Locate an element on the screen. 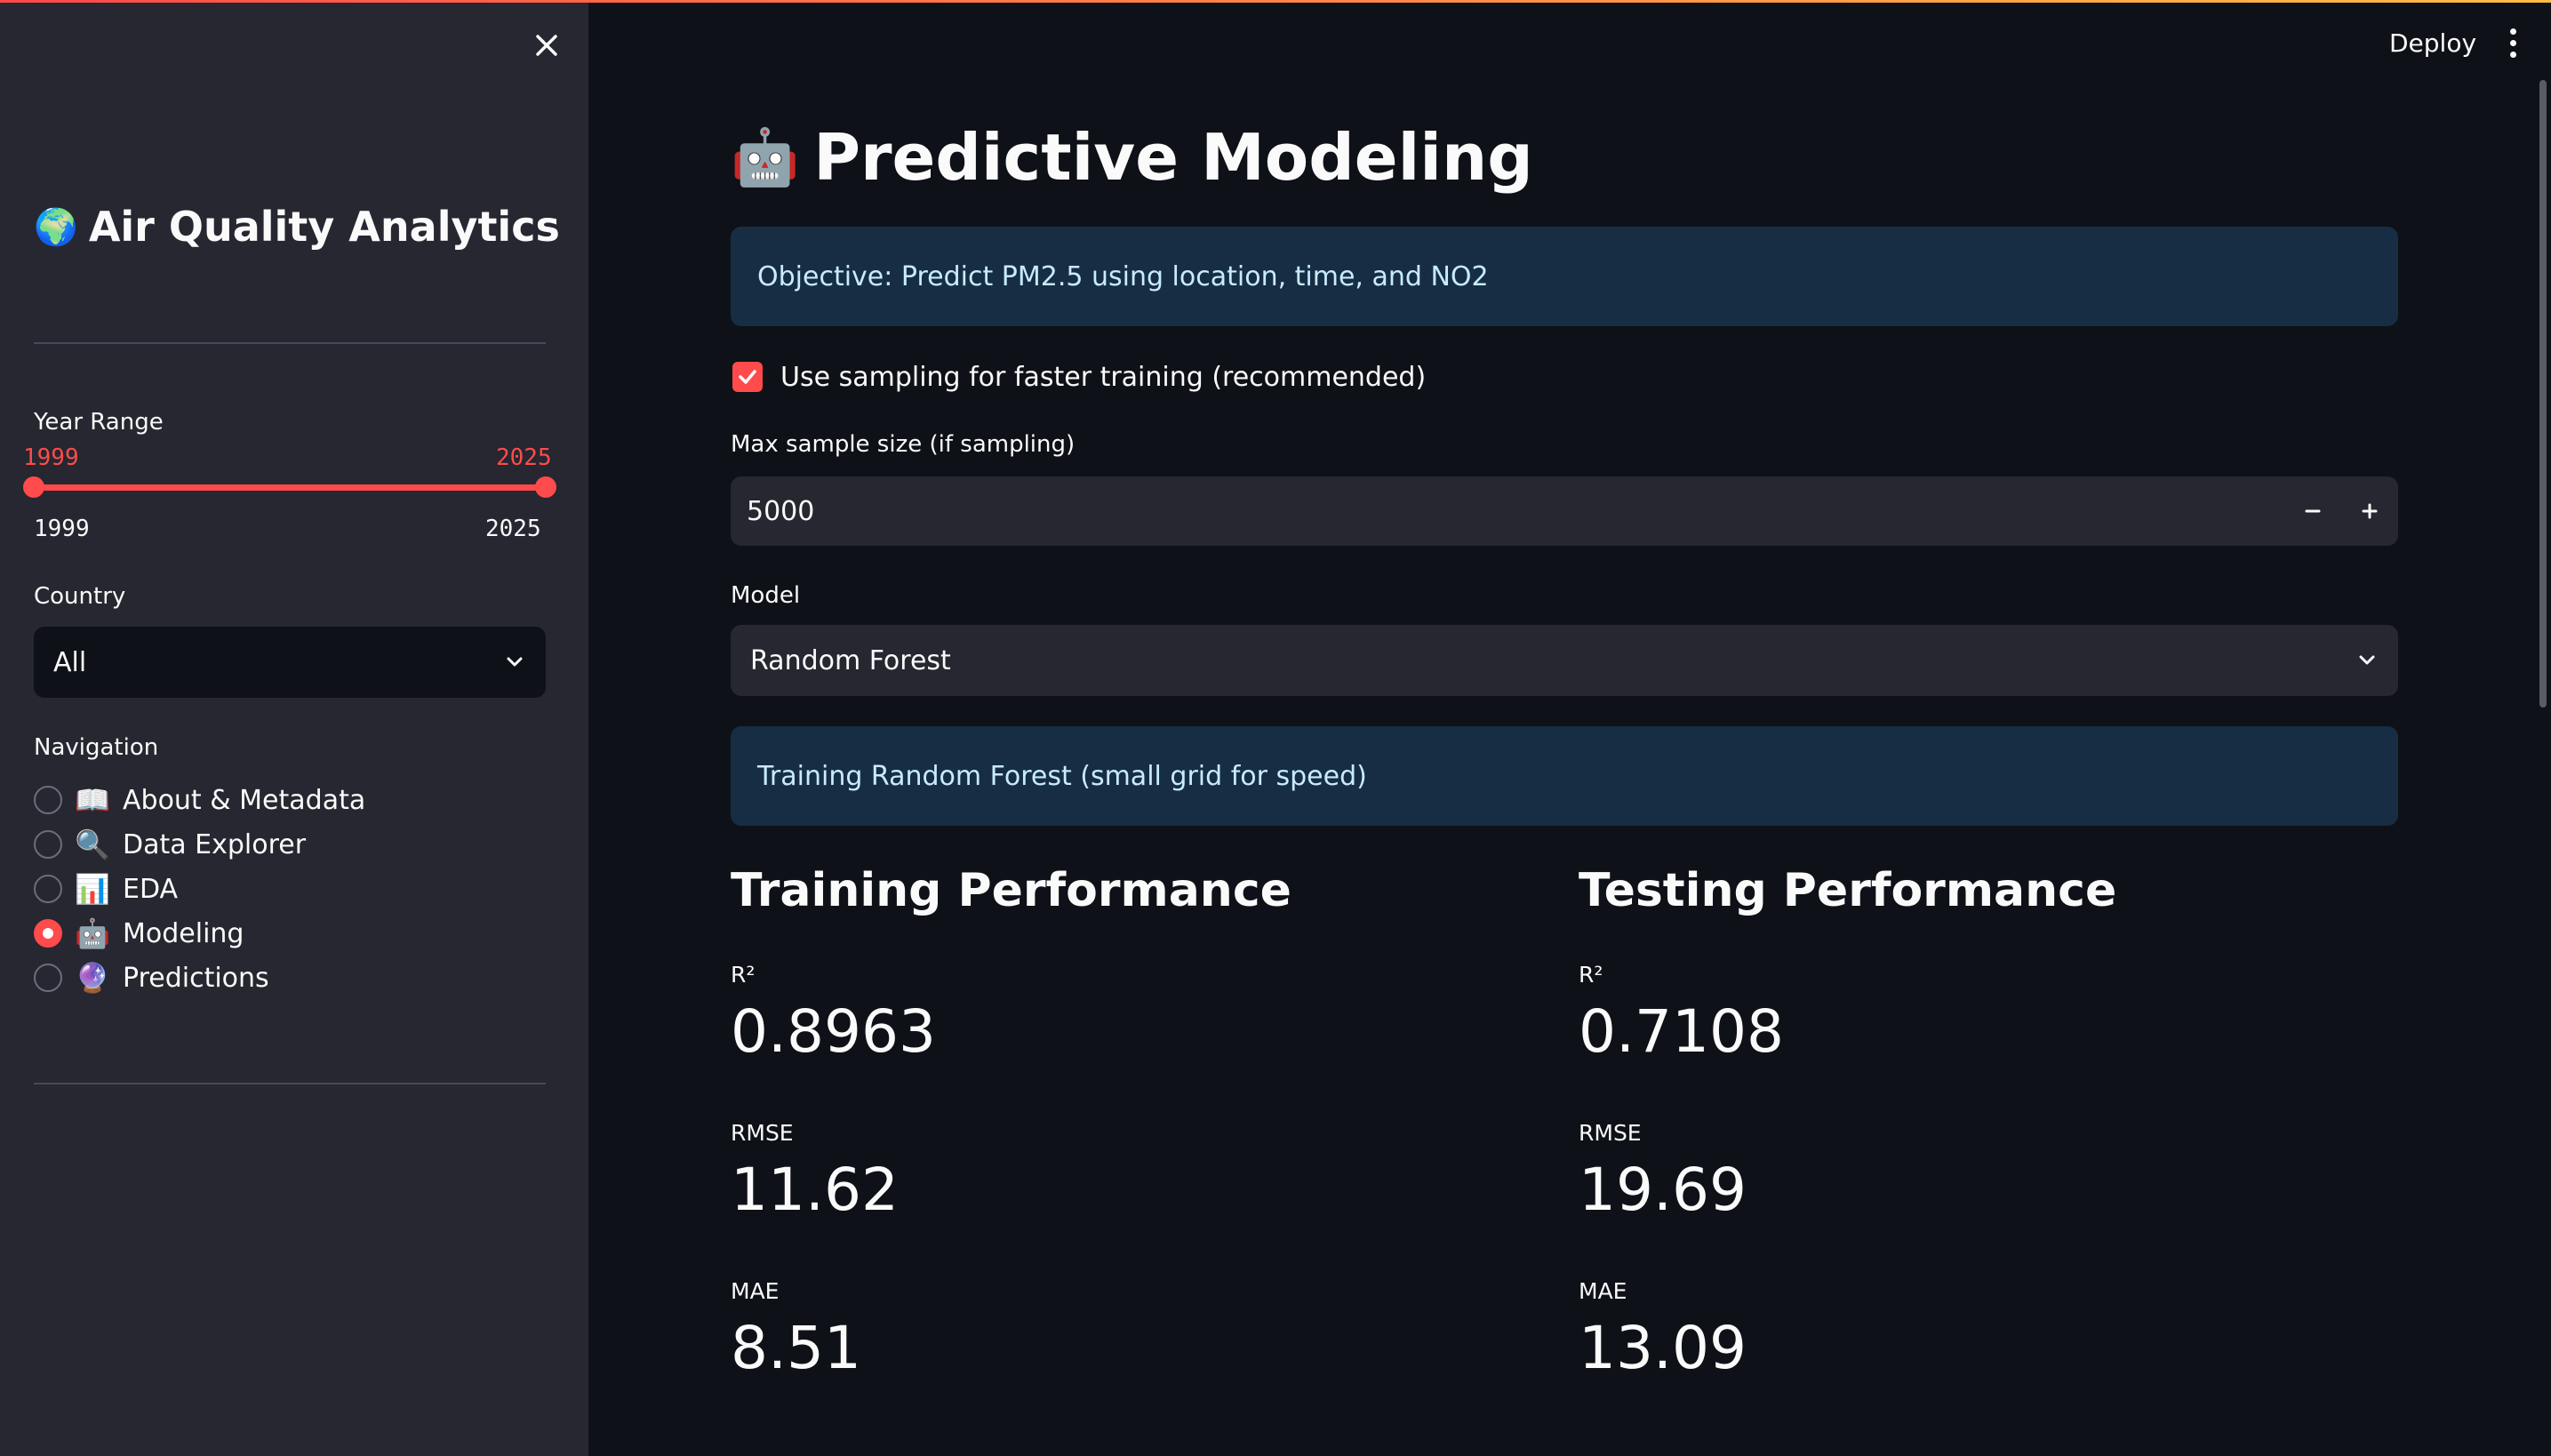  testing-performance-heading: Testing Performance is located at coordinates (1848, 890).